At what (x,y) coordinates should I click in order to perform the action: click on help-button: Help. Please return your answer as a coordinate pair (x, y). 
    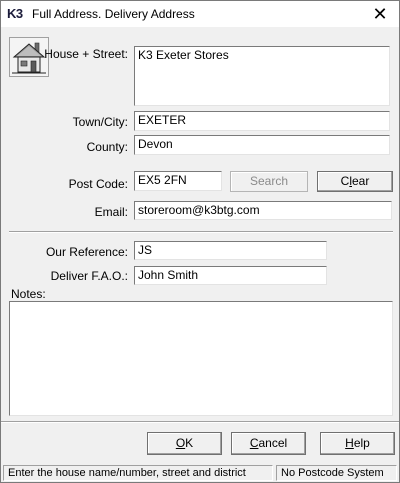
    Looking at the image, I should click on (357, 443).